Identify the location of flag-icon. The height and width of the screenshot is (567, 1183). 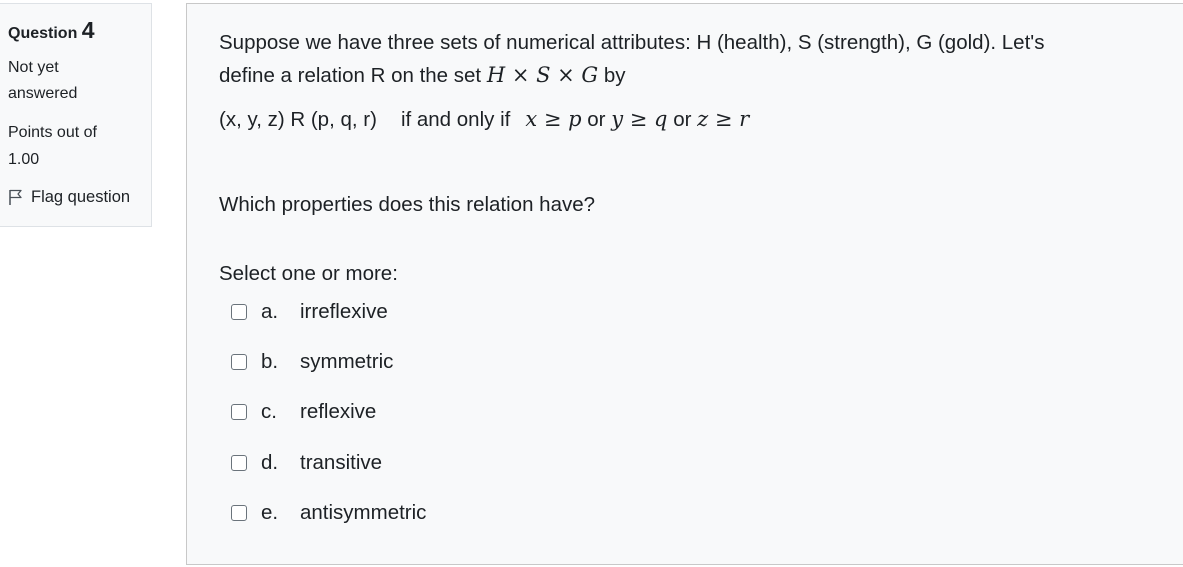
(15, 197).